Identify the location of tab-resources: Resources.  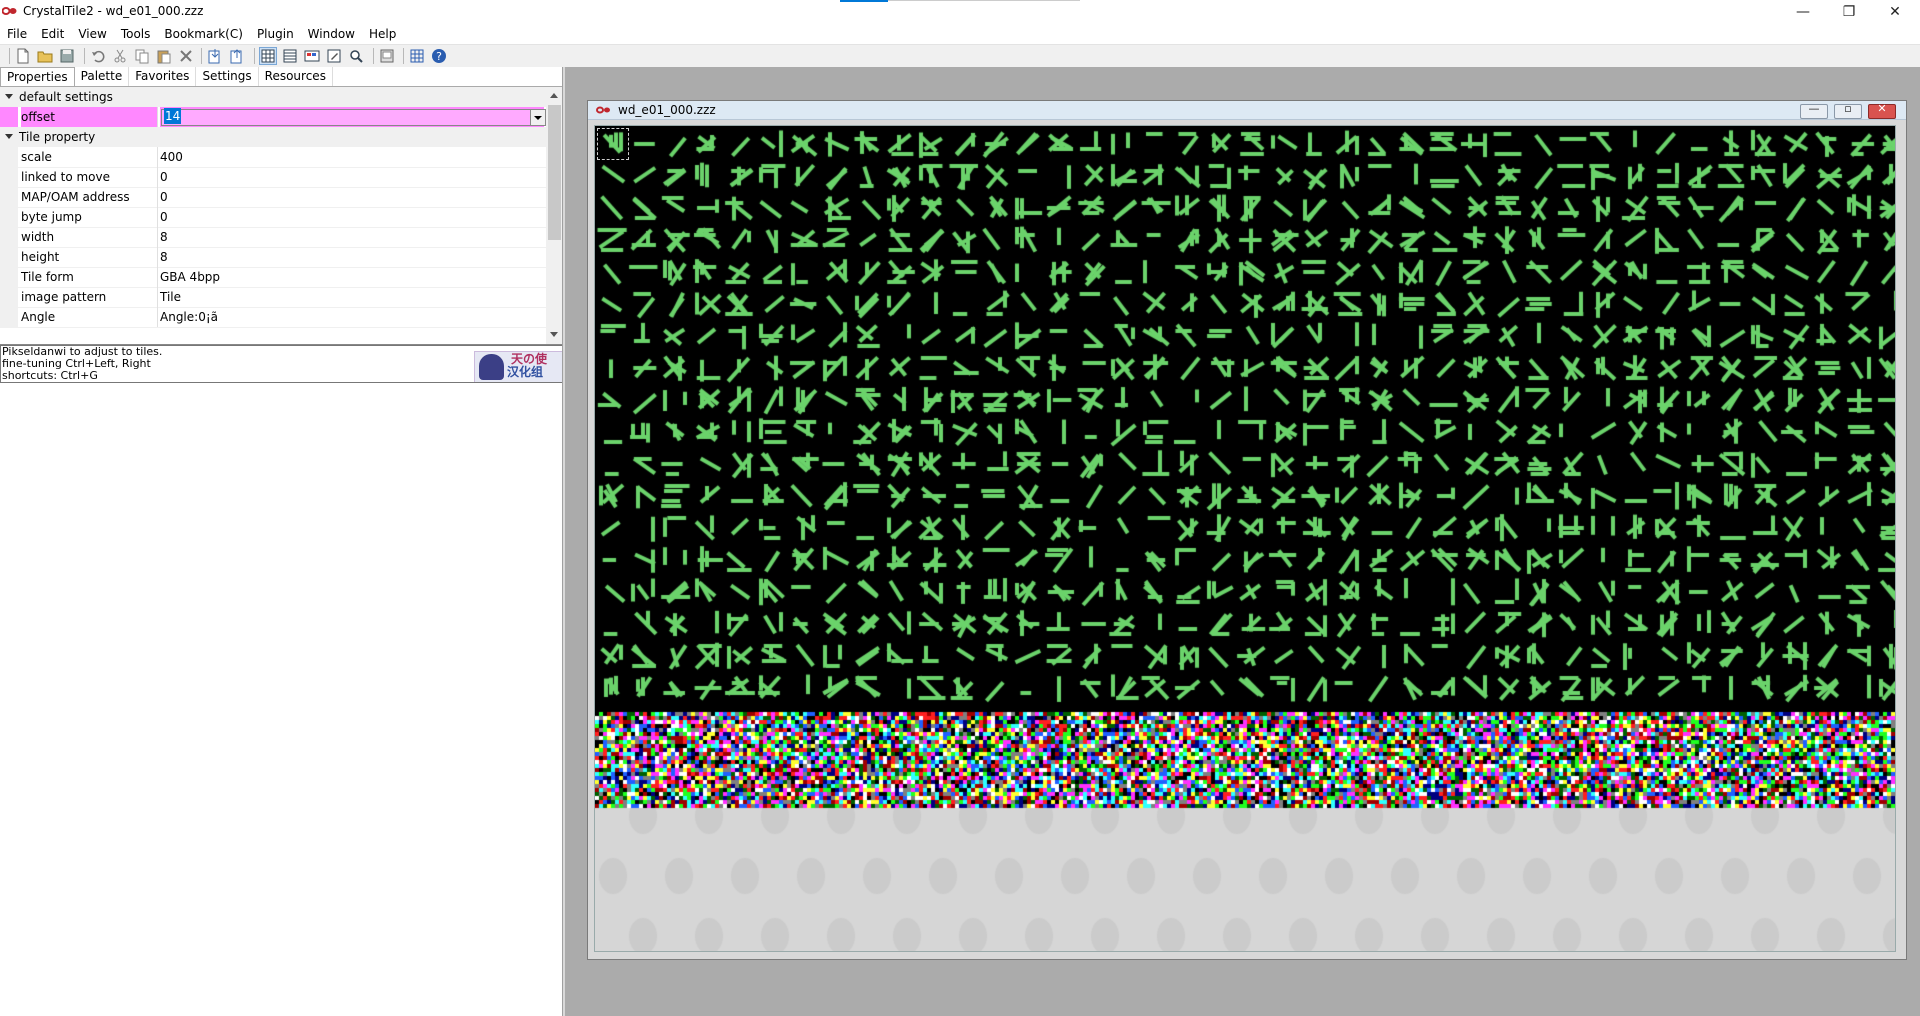
(296, 76).